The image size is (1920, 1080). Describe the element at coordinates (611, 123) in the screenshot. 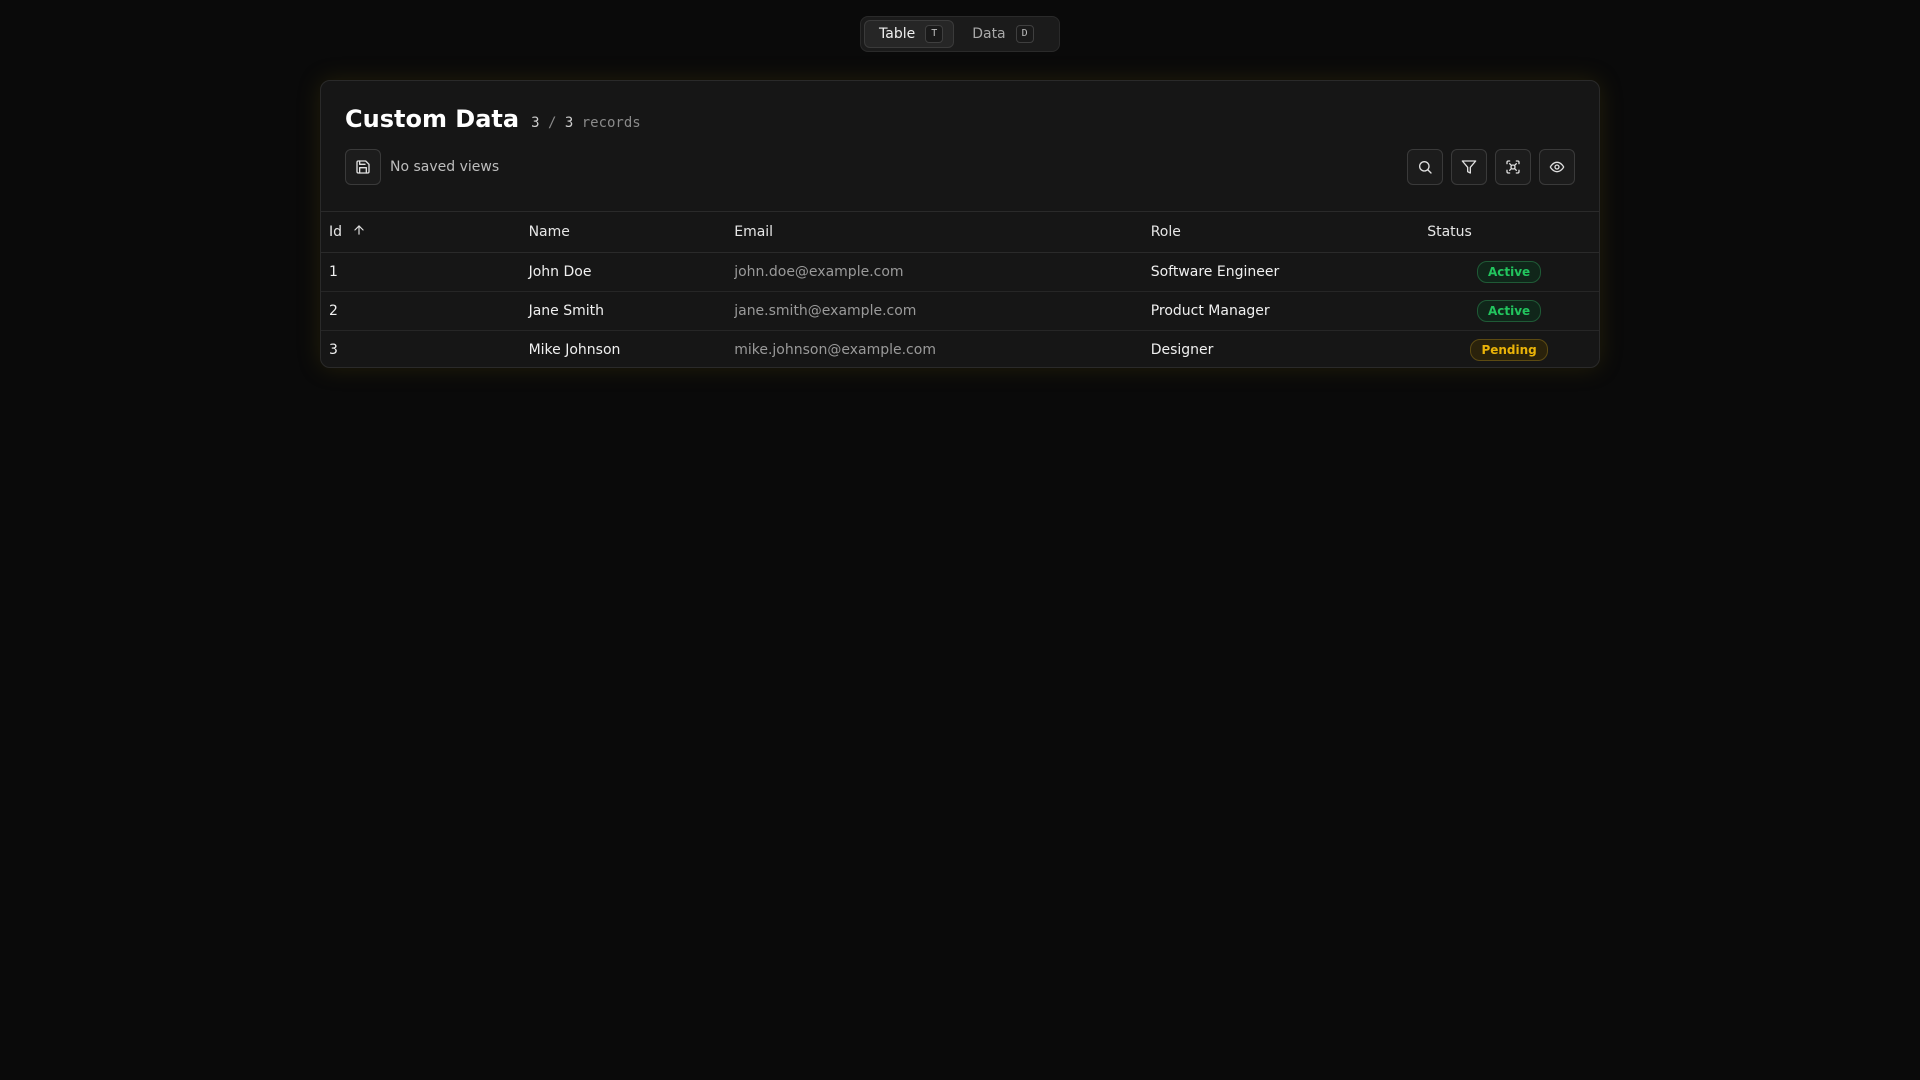

I see `record-count-unit: records` at that location.